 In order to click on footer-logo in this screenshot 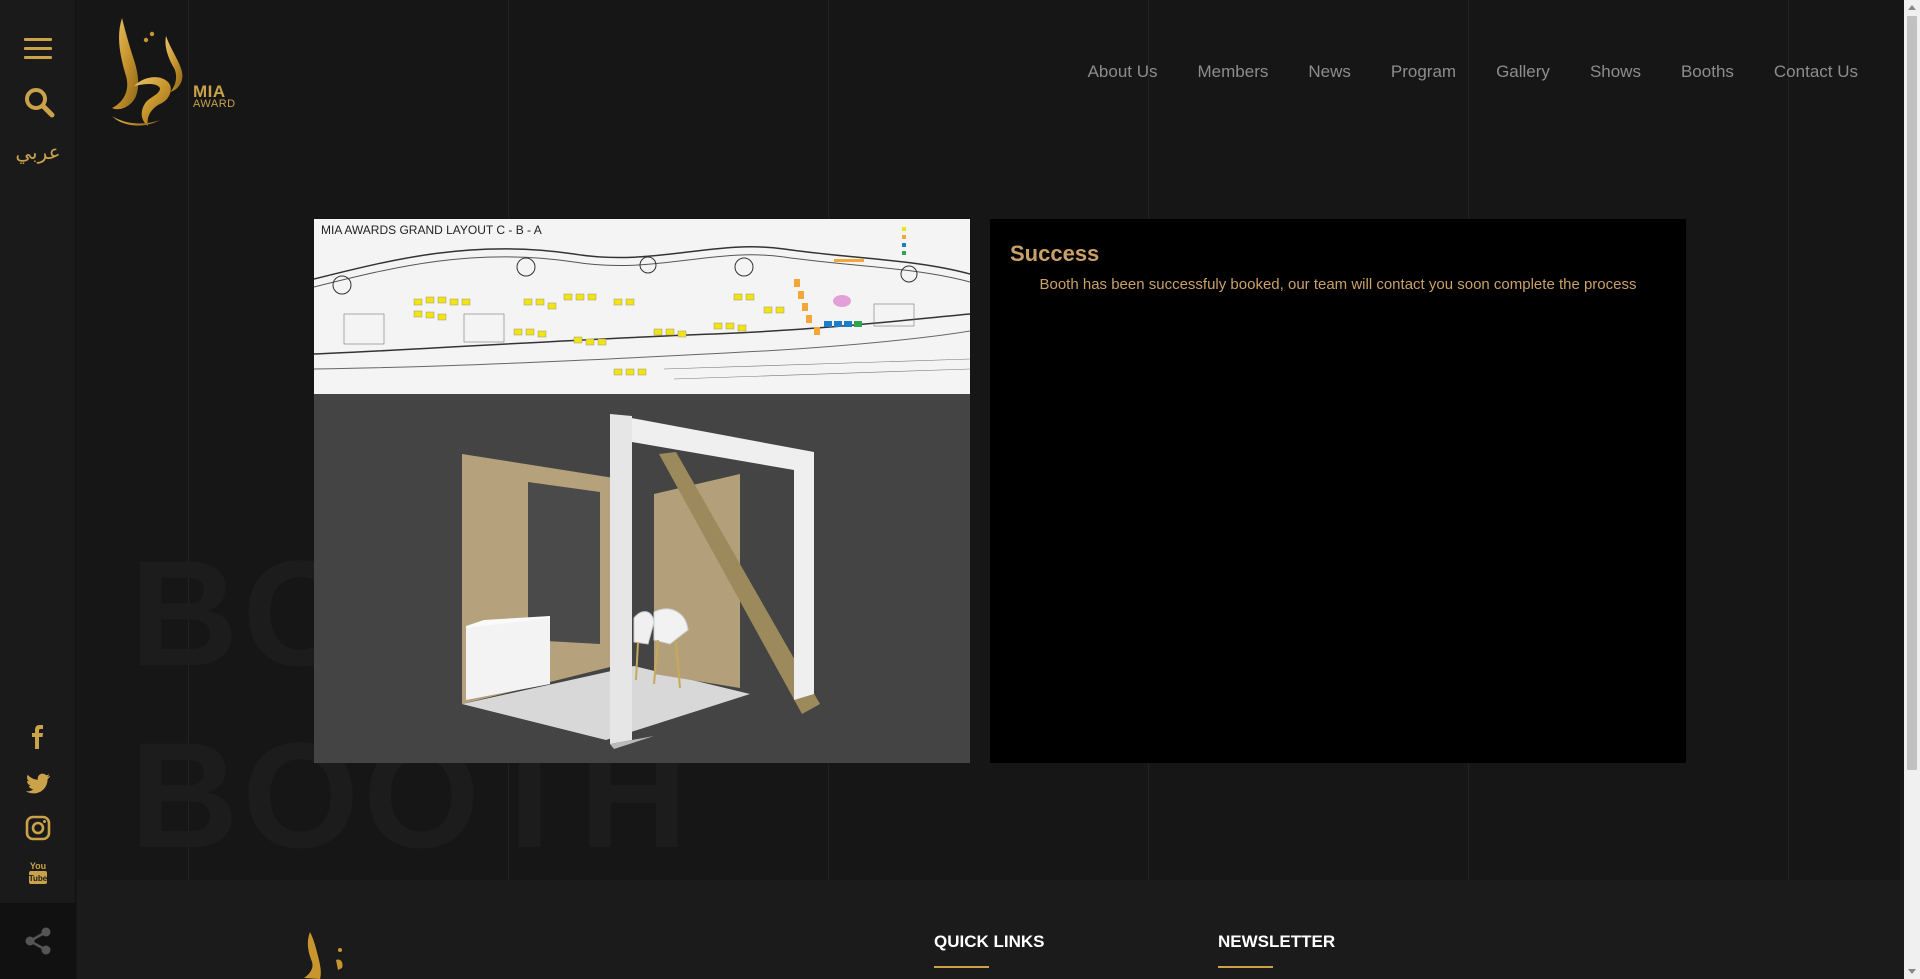, I will do `click(330, 954)`.